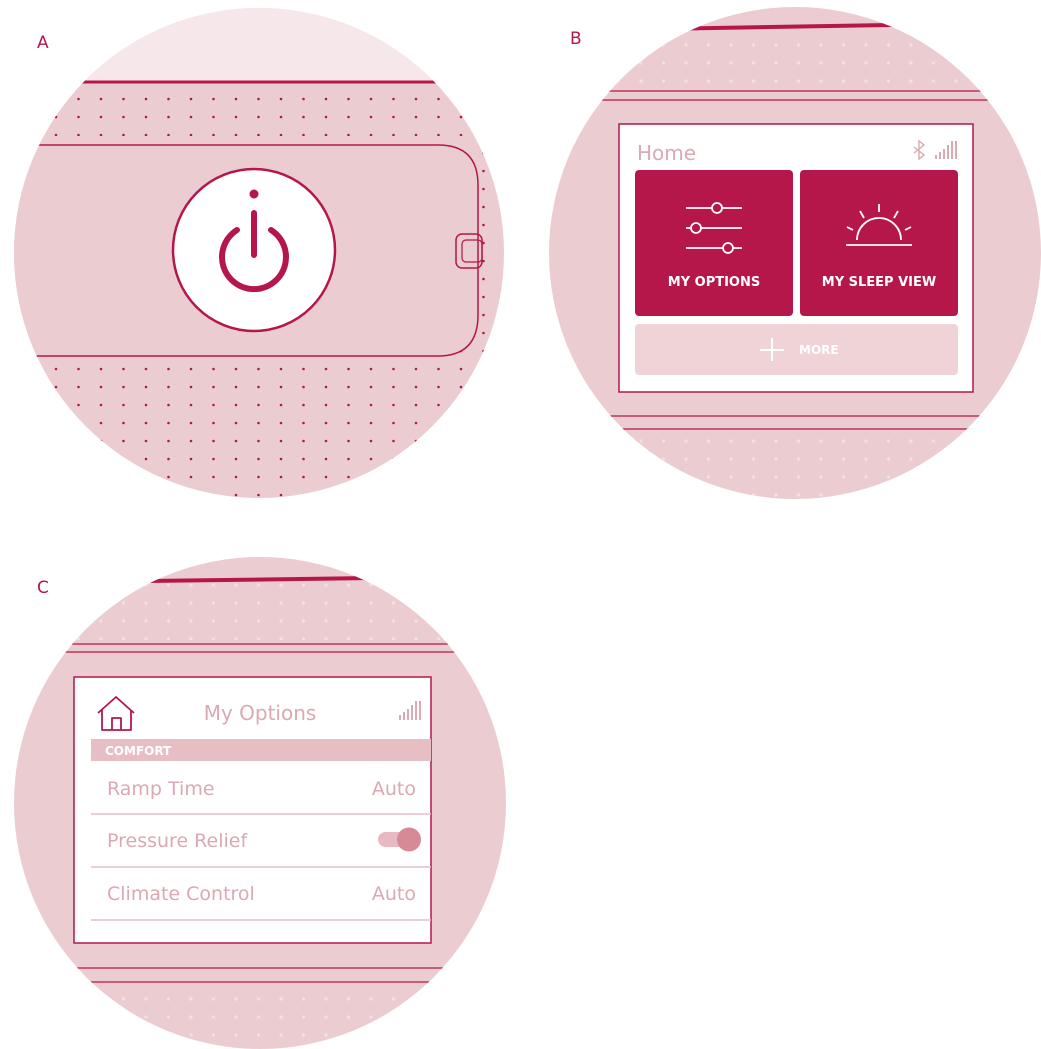  I want to click on row-label: Ramp Time, so click(161, 789).